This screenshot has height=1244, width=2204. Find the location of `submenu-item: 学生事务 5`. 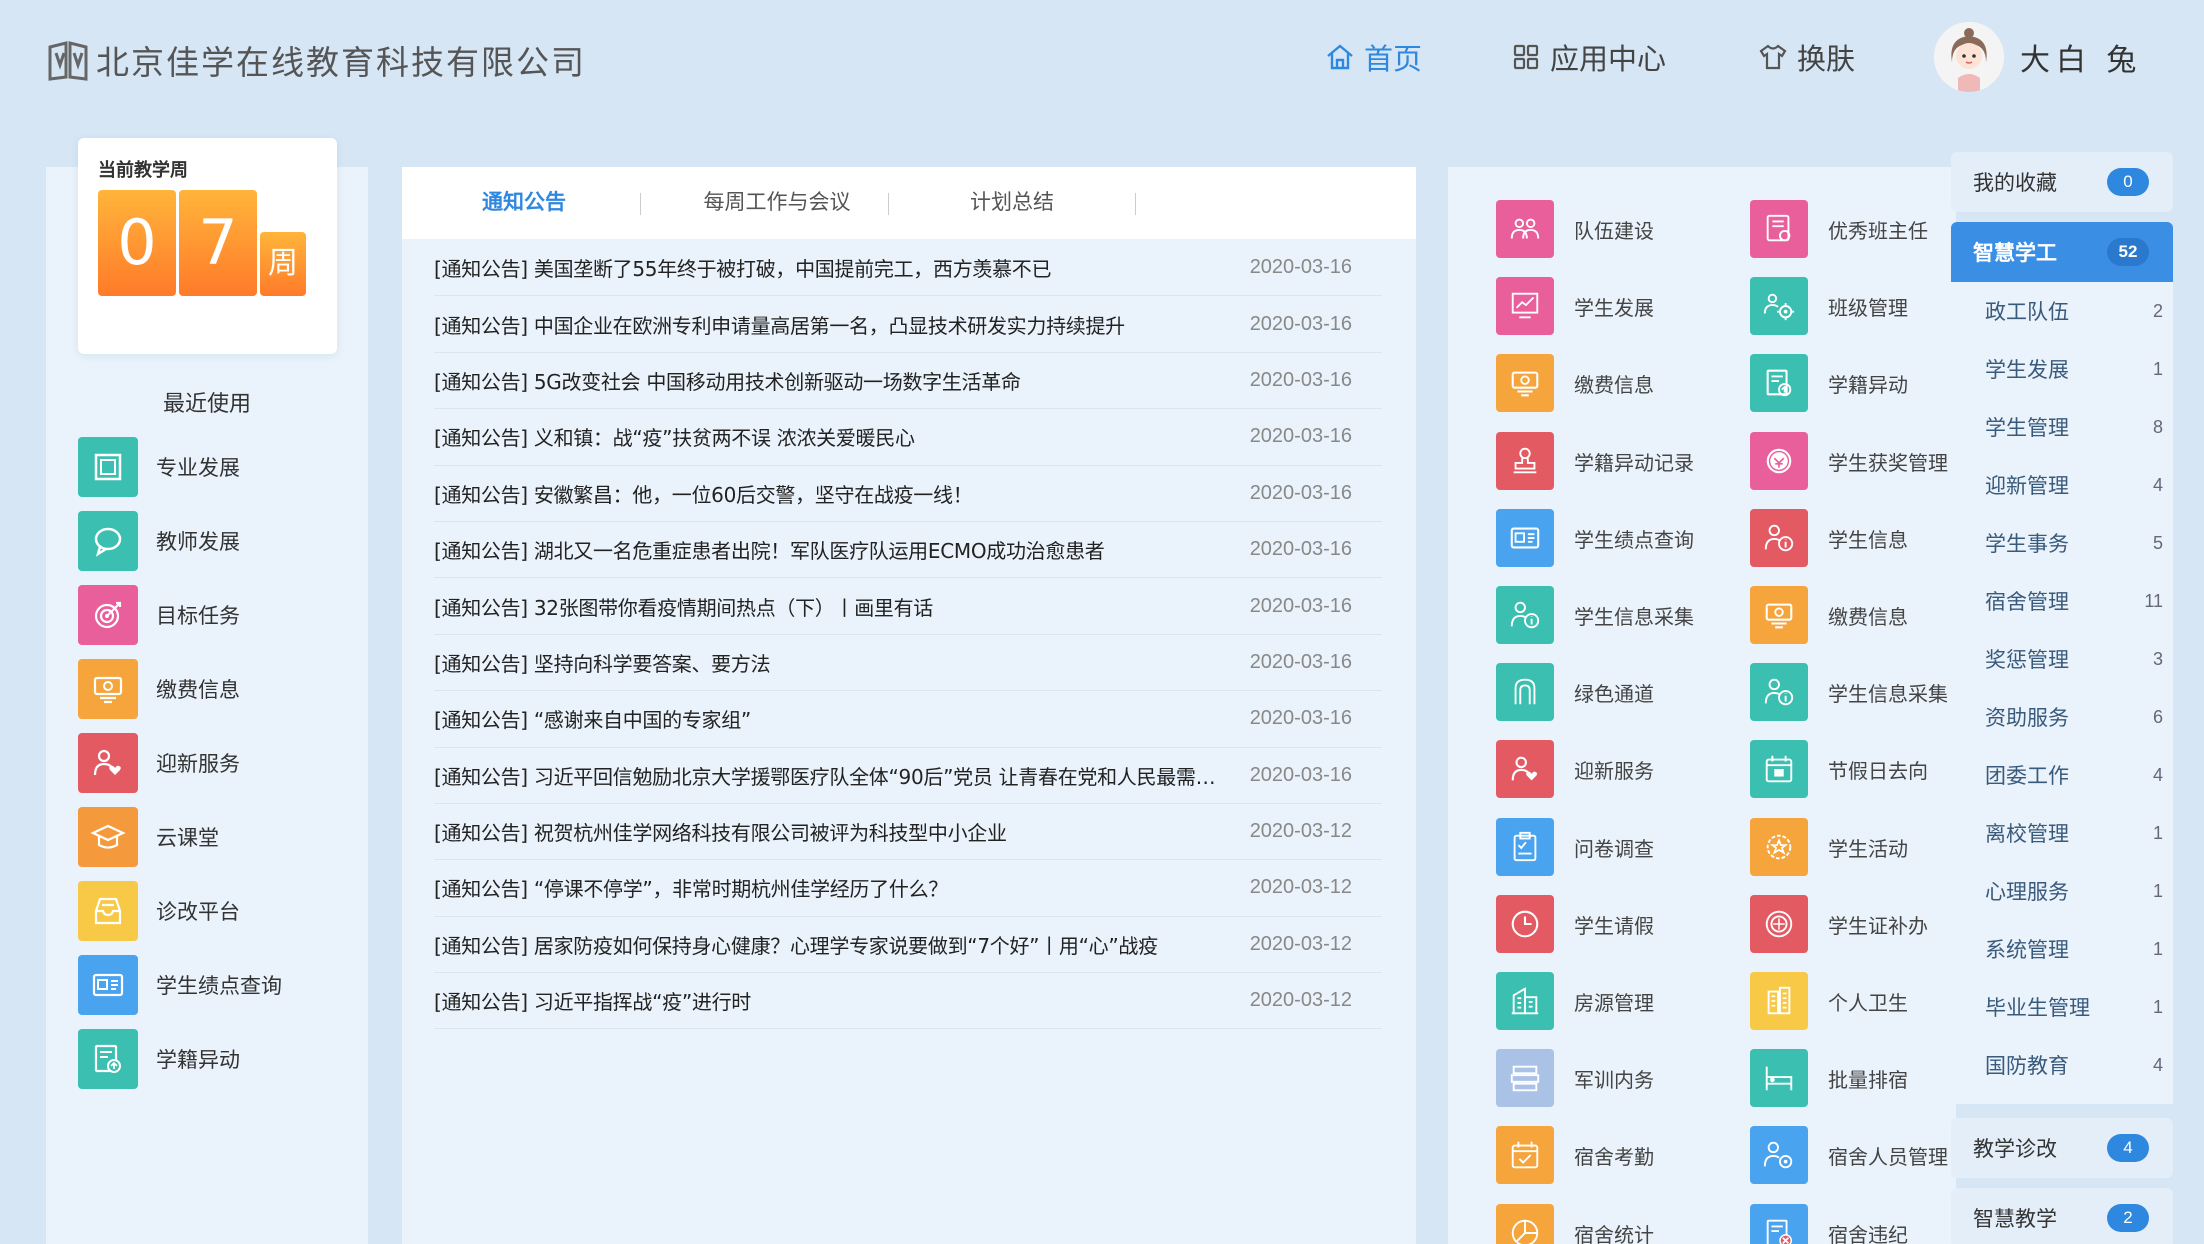

submenu-item: 学生事务 5 is located at coordinates (2062, 543).